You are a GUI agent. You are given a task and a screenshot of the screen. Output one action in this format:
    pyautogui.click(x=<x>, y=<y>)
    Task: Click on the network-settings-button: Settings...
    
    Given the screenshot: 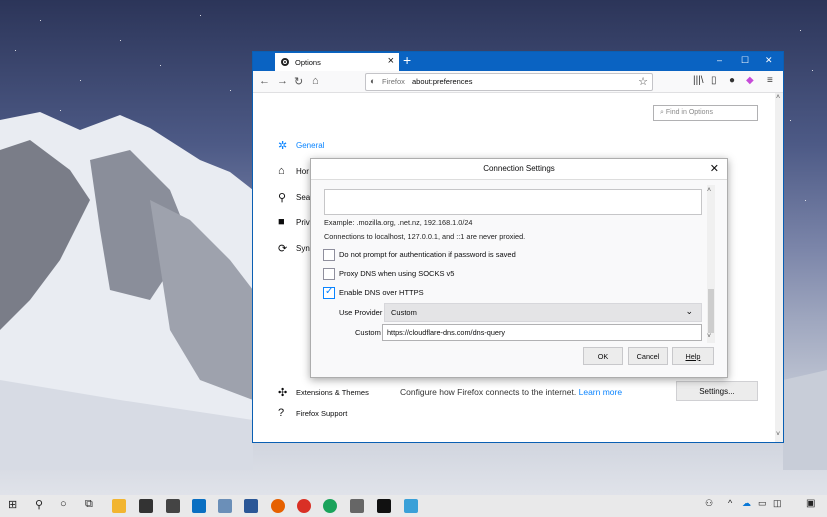 What is the action you would take?
    pyautogui.click(x=717, y=391)
    